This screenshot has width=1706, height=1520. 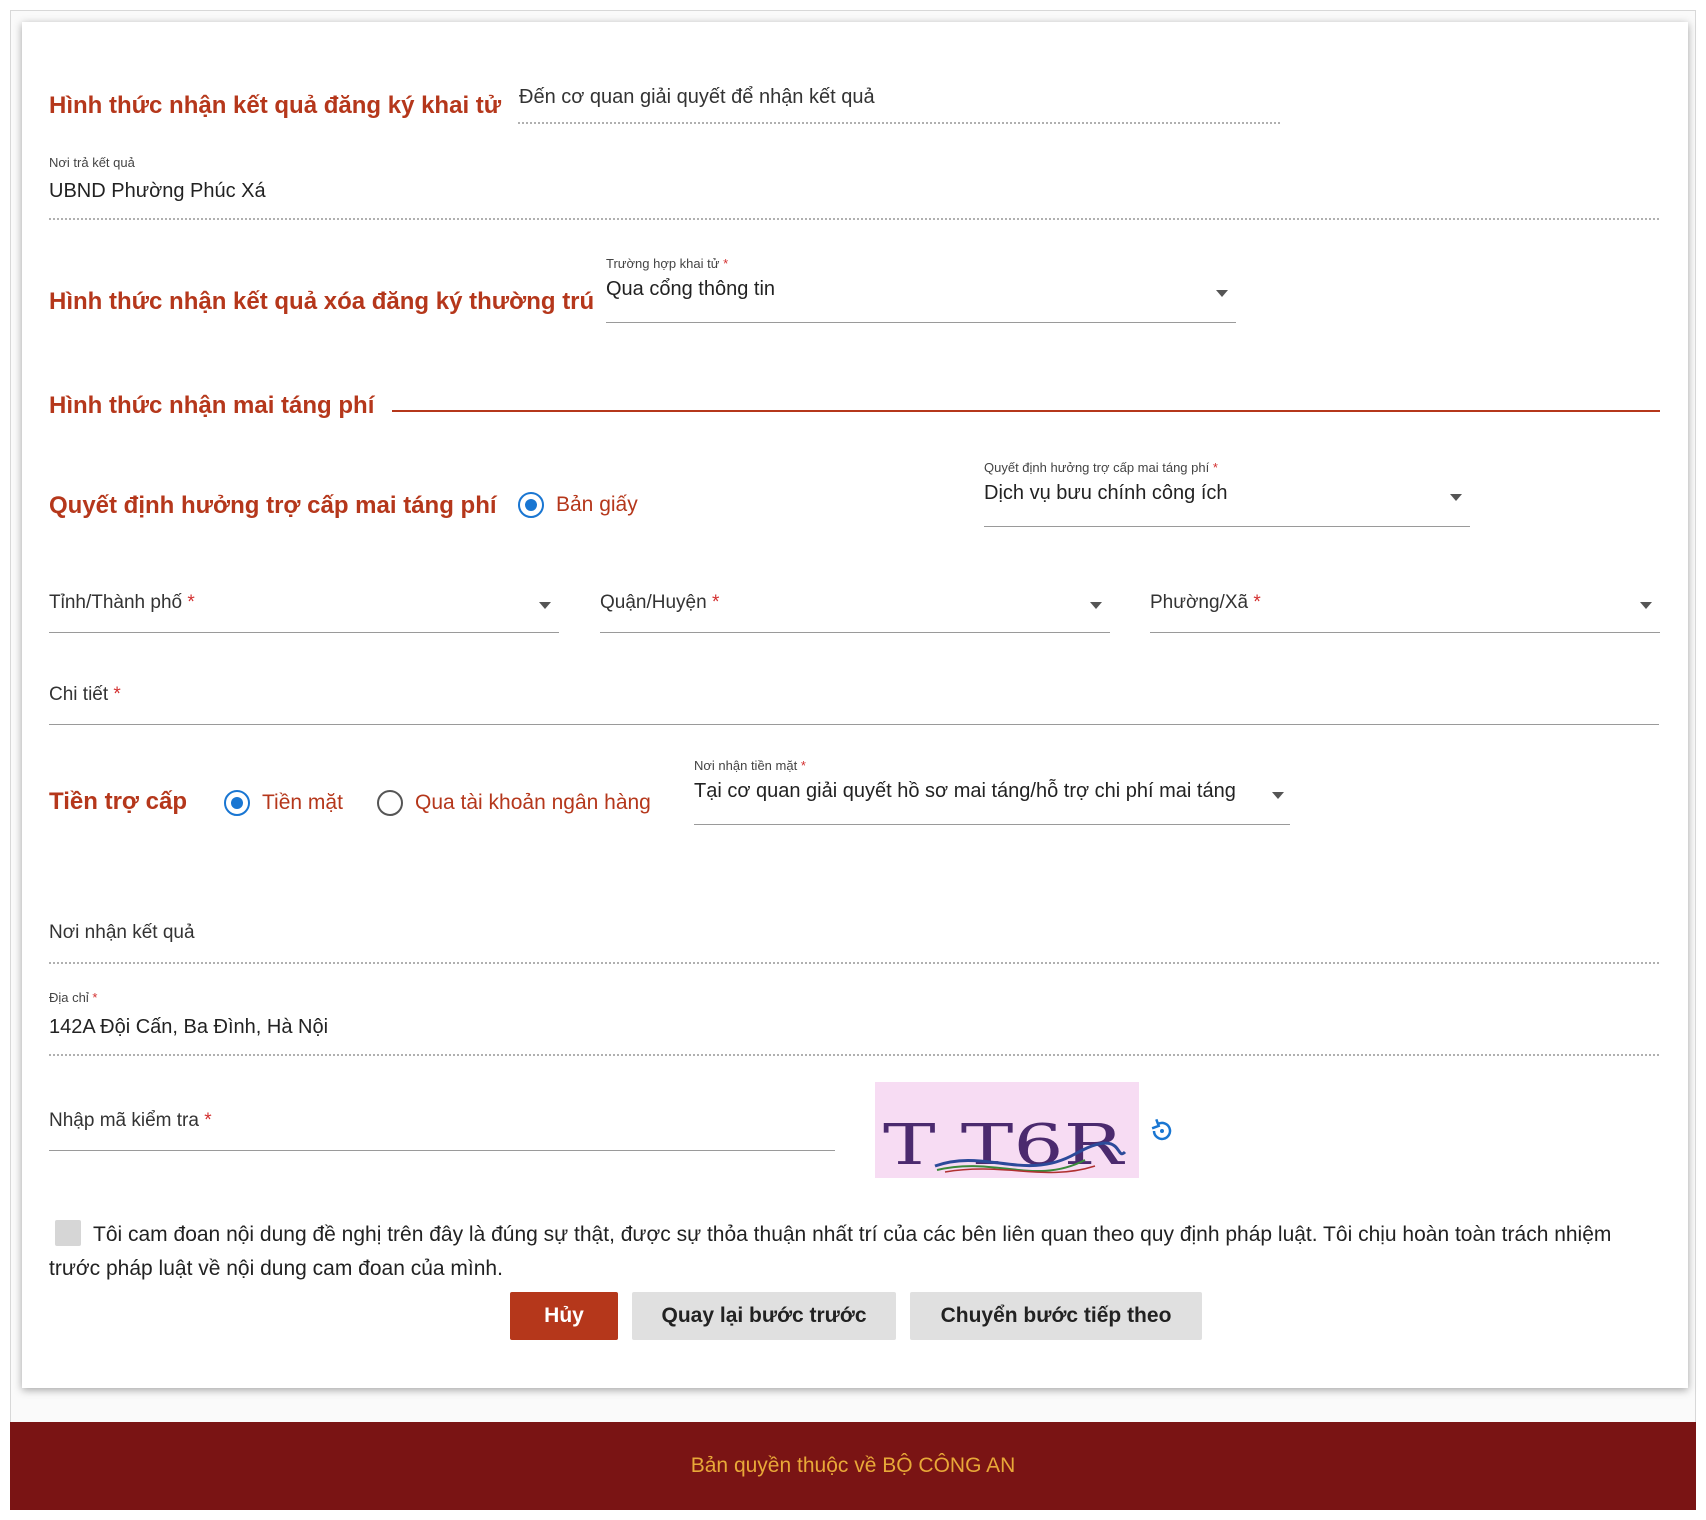 What do you see at coordinates (667, 263) in the screenshot?
I see `death-case-select-label: Trường hợp khai tử *` at bounding box center [667, 263].